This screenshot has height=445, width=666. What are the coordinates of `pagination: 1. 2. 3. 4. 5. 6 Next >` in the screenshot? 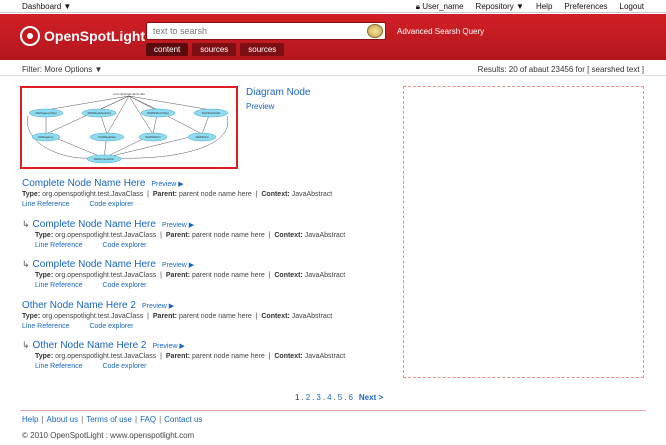 It's located at (339, 397).